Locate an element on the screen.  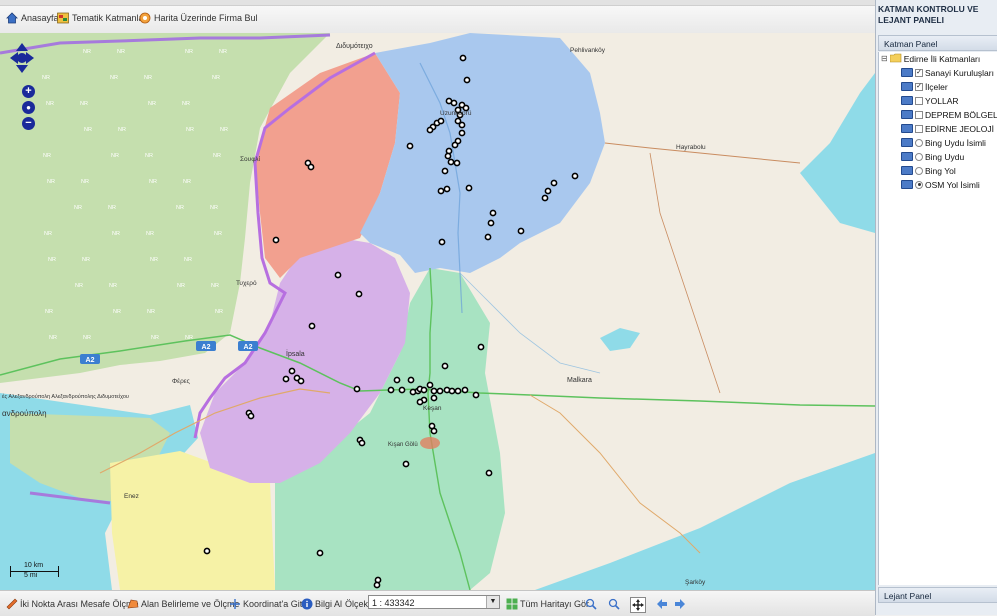
collapse-icon: ⊟ is located at coordinates (884, 58).